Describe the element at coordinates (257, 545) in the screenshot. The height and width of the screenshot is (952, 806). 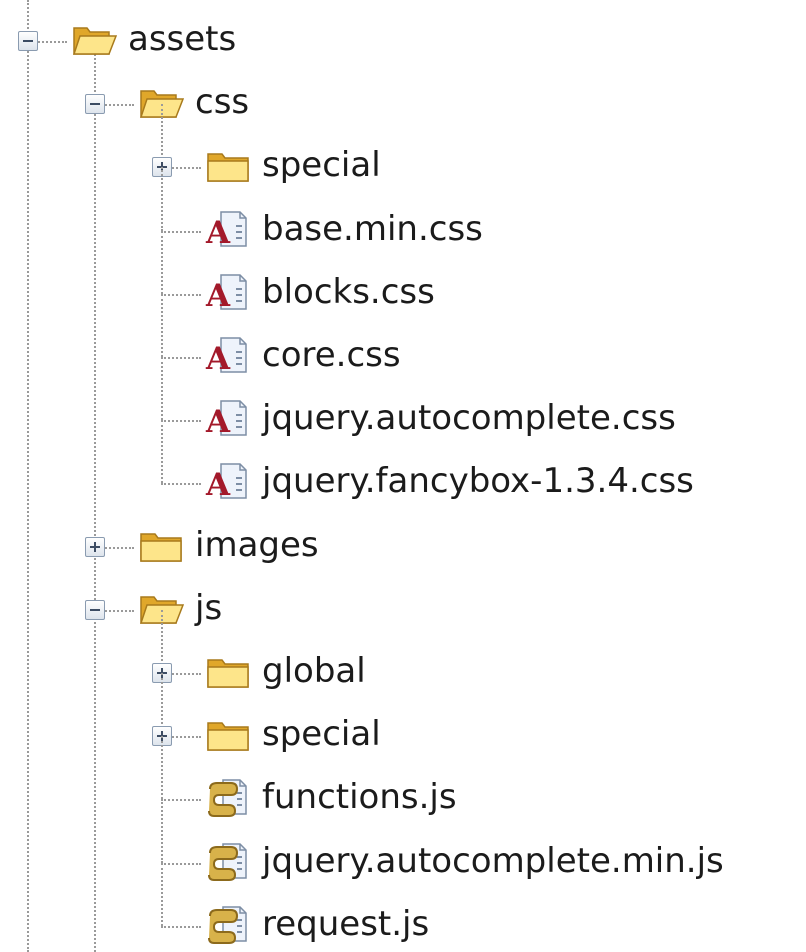
I see `tree-item-images: images` at that location.